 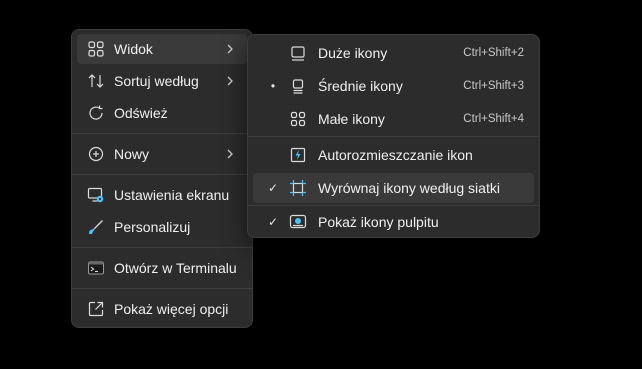 What do you see at coordinates (393, 53) in the screenshot?
I see `submenu-item-large-icons: Duże ikony Ctrl+Shift+2` at bounding box center [393, 53].